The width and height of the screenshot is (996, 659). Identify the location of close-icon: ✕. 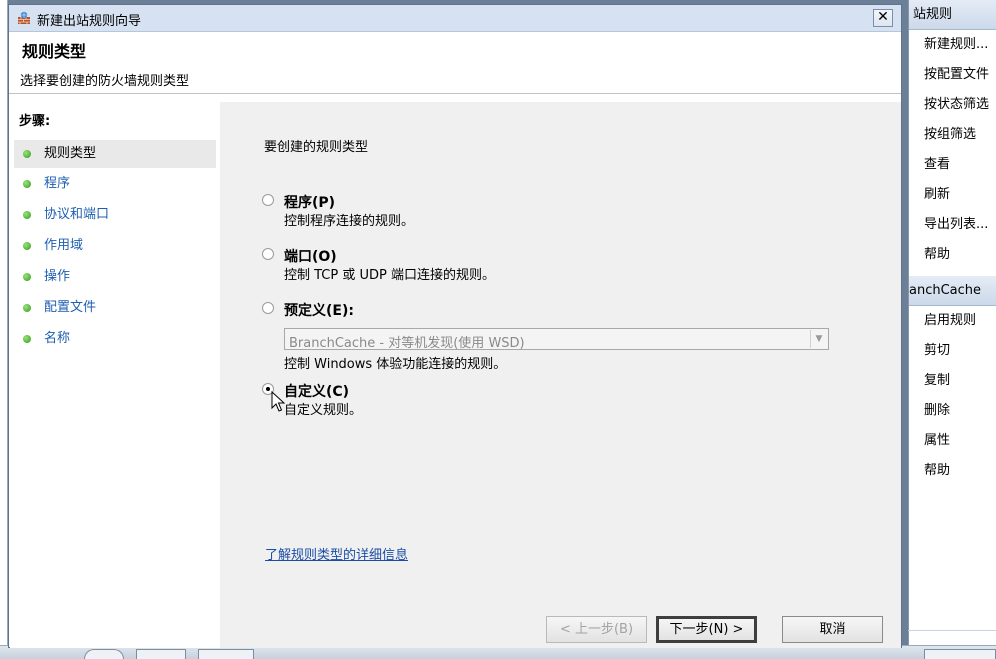
(883, 17).